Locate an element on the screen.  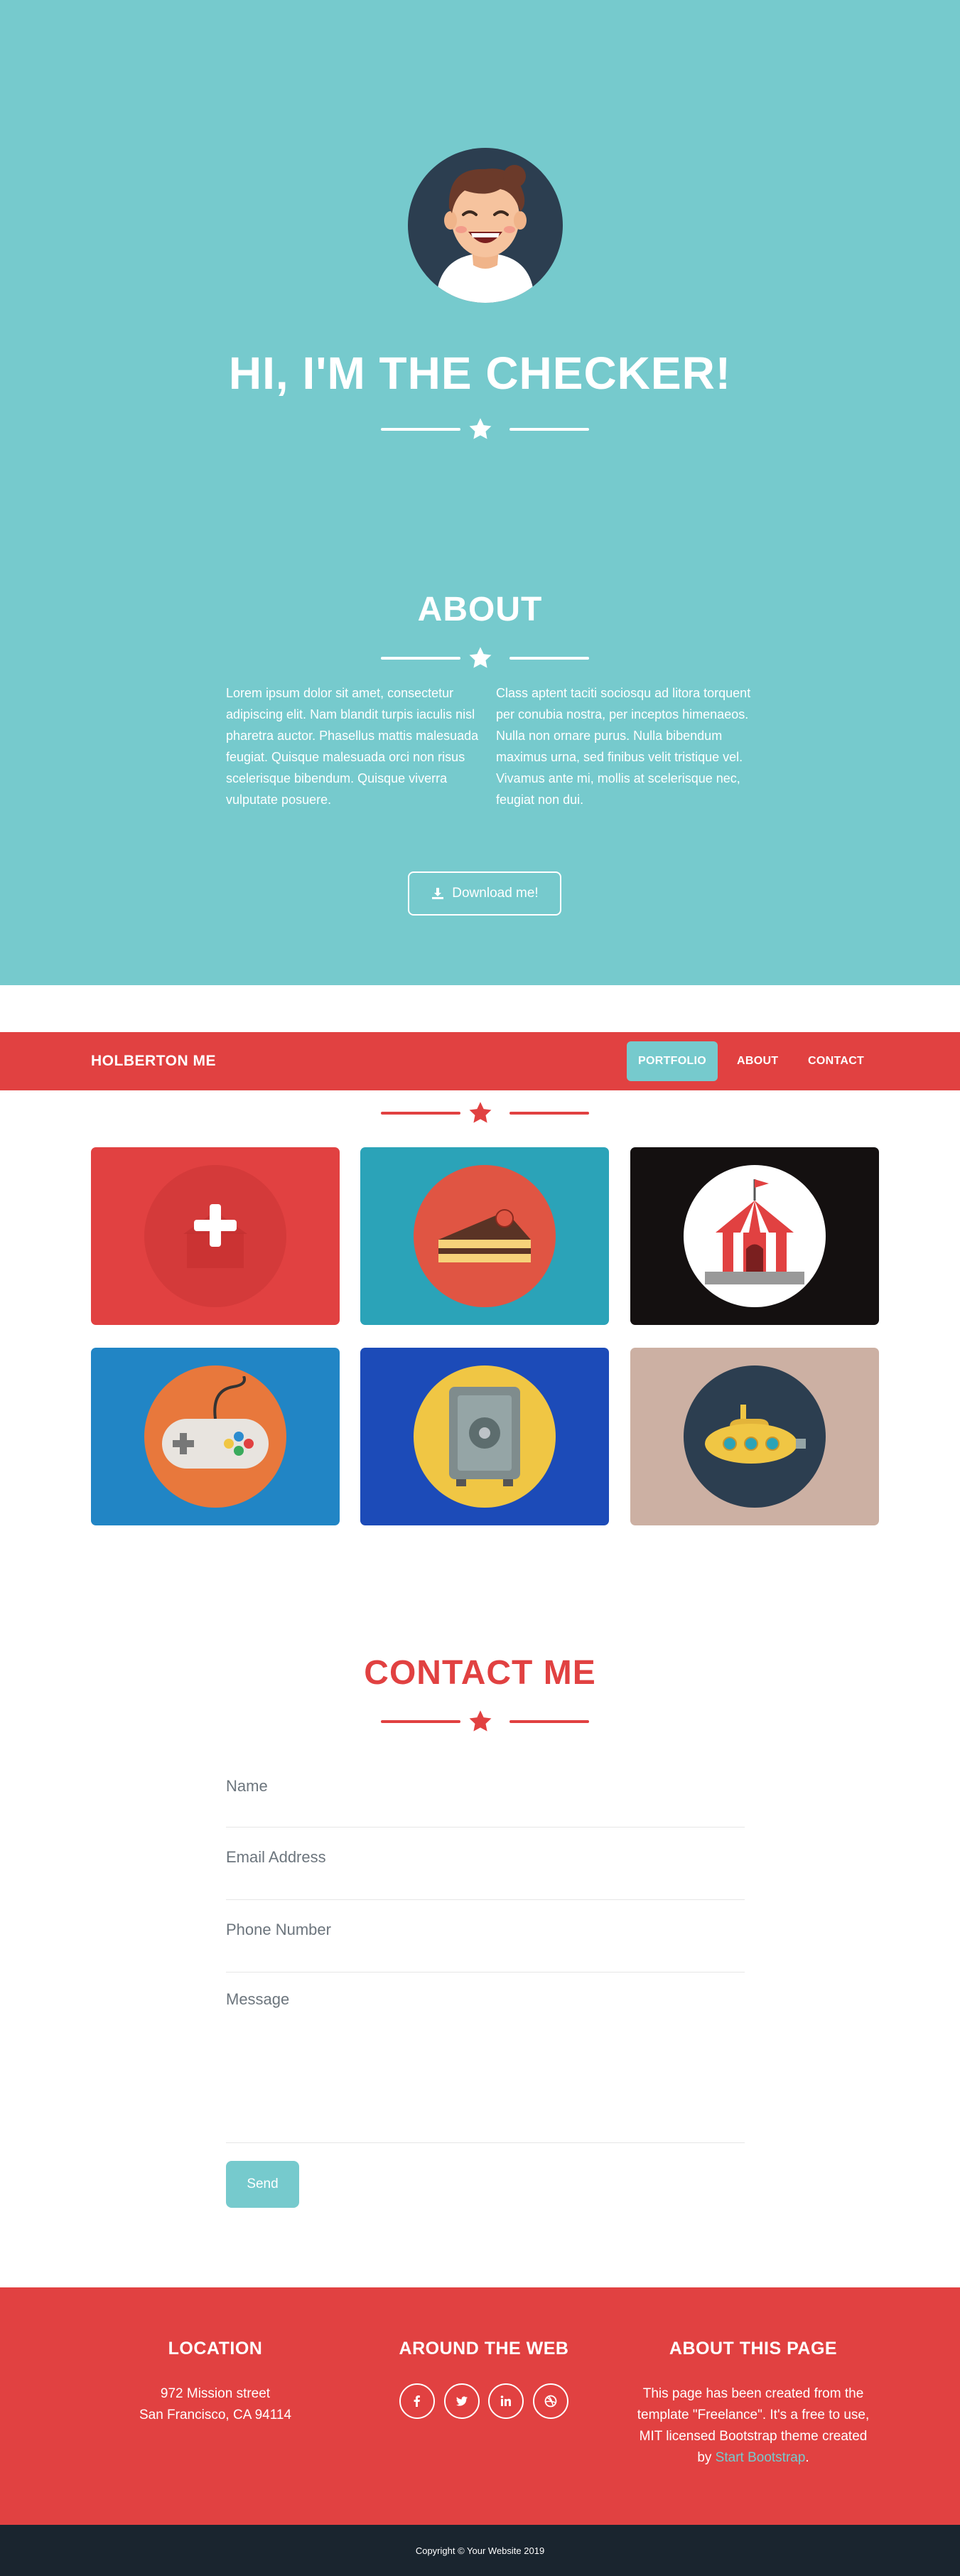
avatar-illustration is located at coordinates (485, 234).